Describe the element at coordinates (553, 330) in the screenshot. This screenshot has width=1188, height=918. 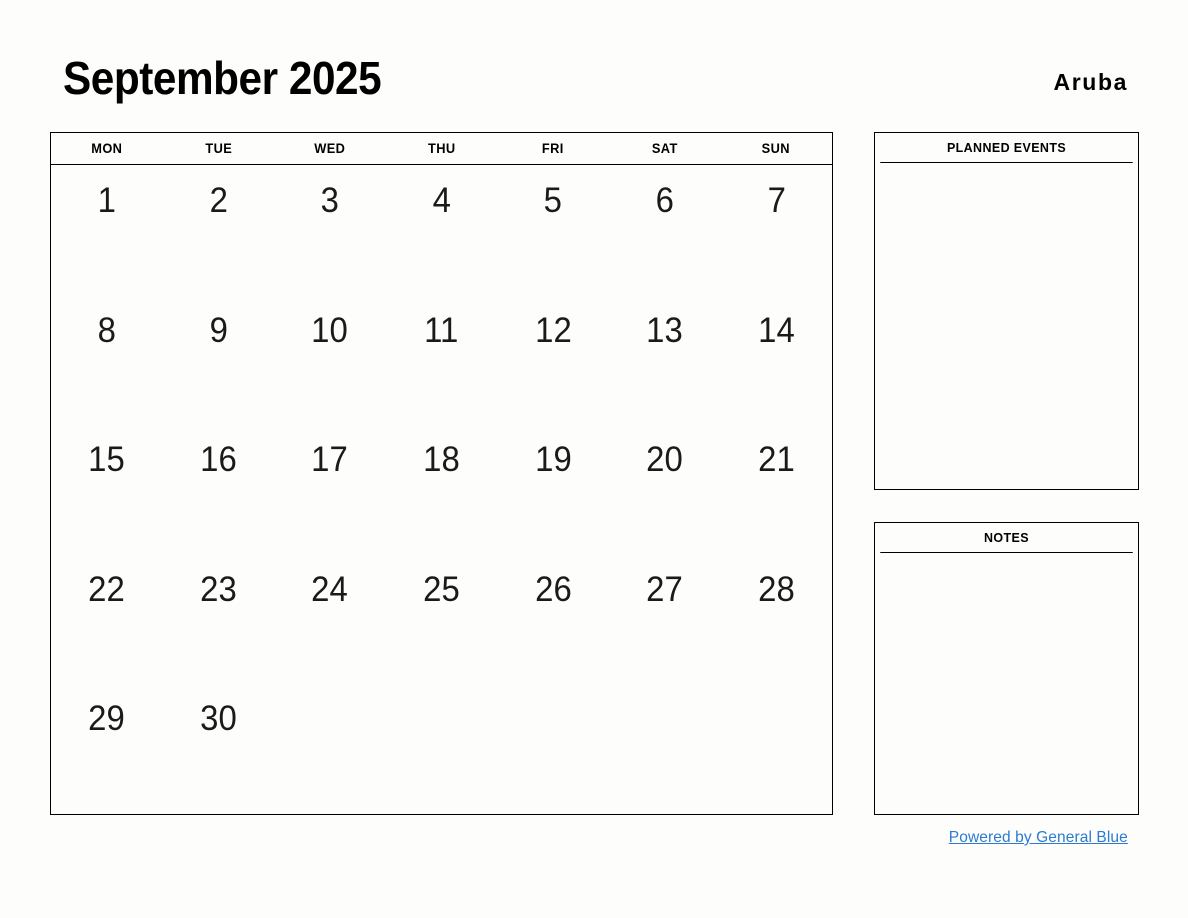
I see `day-number: 12` at that location.